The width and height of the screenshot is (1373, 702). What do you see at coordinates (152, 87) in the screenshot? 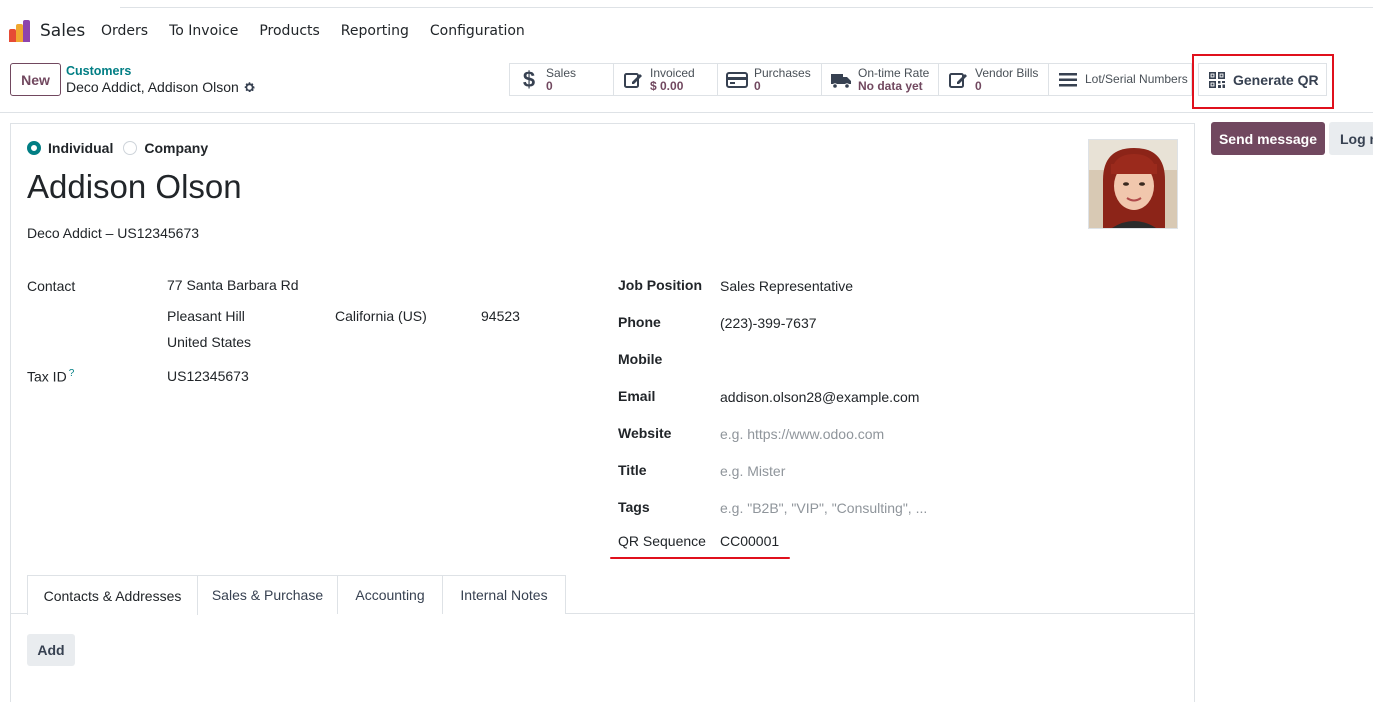
I see `breadcrumb-current-label: Deco Addict, Addison Olson` at bounding box center [152, 87].